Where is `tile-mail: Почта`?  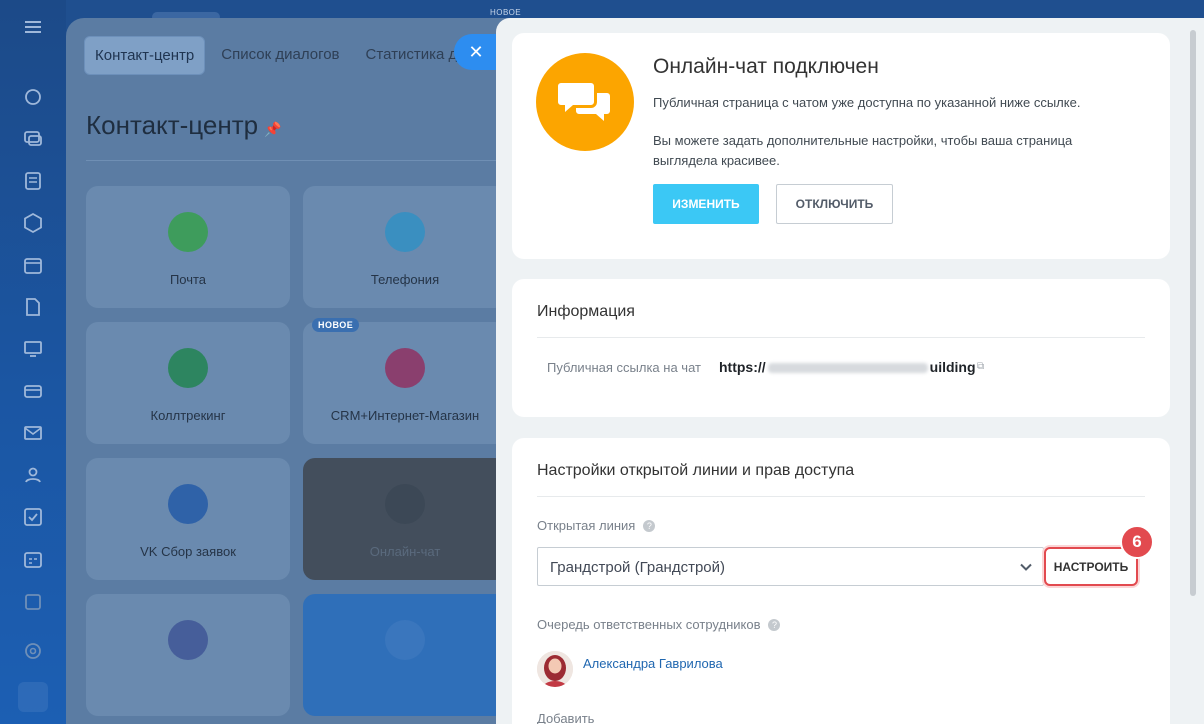
tile-mail: Почта is located at coordinates (188, 247).